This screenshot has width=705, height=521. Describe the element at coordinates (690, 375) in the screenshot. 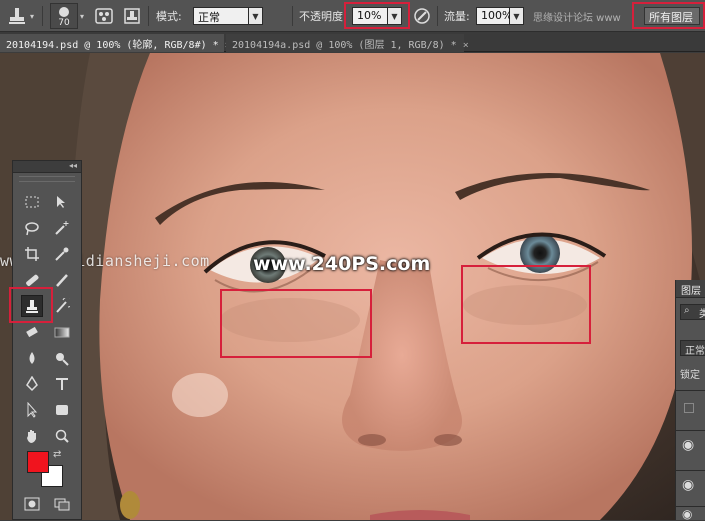

I see `lock-label: 锁定` at that location.